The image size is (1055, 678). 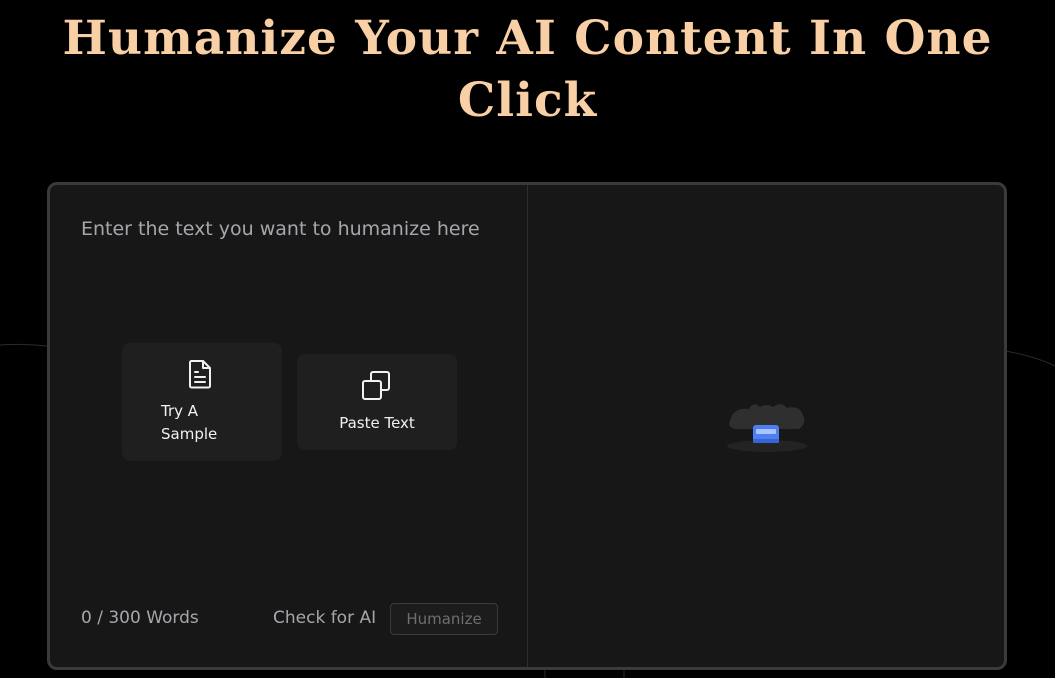 I want to click on document-icon, so click(x=200, y=376).